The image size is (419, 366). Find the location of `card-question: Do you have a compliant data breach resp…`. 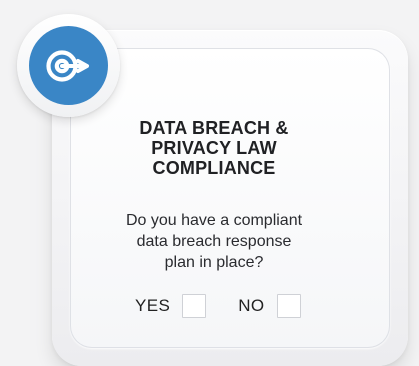

card-question: Do you have a compliant data breach resp… is located at coordinates (214, 241).